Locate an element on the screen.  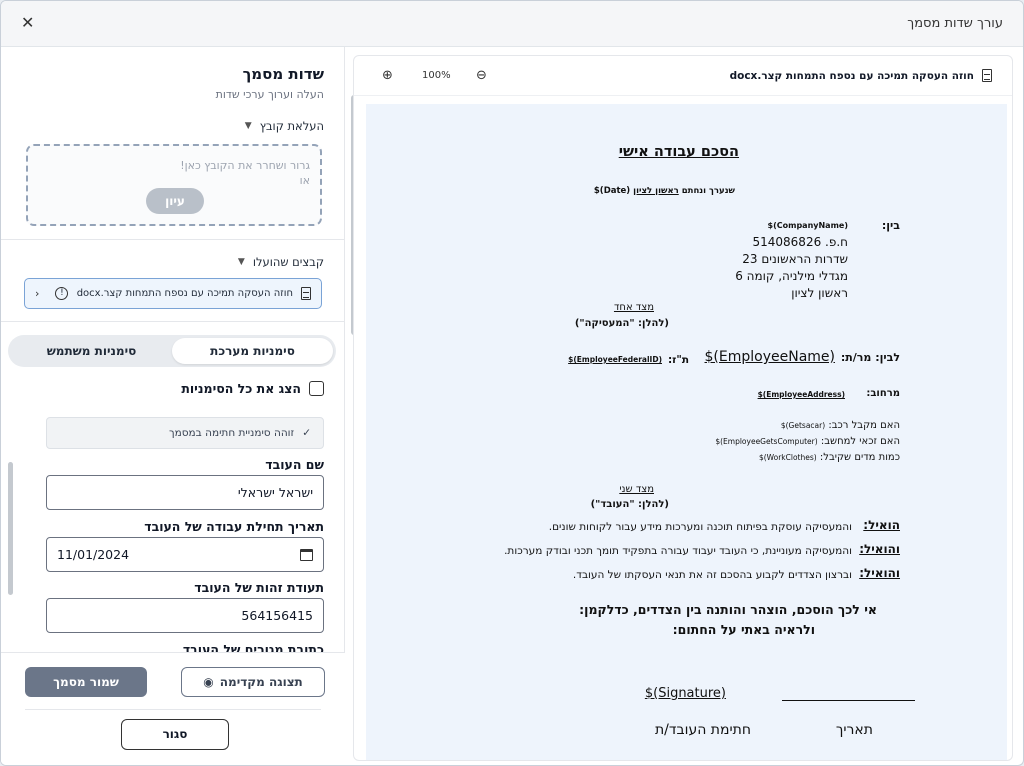
company-line: ראשון לציון is located at coordinates (819, 293).